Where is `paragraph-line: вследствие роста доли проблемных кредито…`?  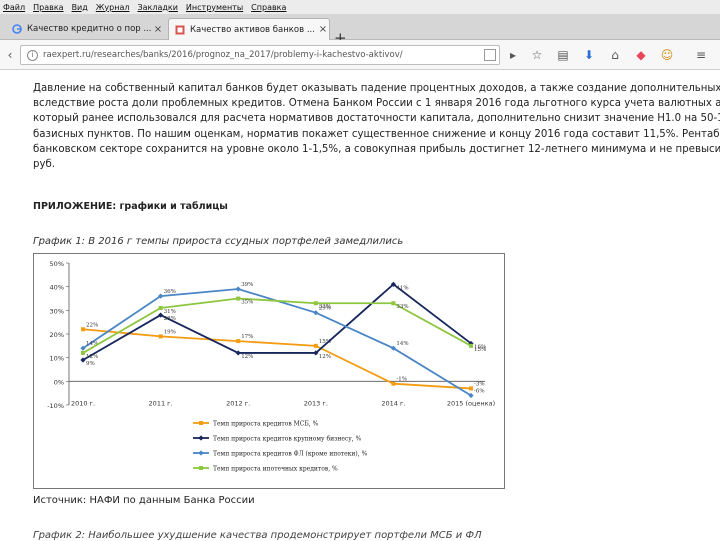
paragraph-line: вследствие роста доли проблемных кредито… is located at coordinates (376, 104).